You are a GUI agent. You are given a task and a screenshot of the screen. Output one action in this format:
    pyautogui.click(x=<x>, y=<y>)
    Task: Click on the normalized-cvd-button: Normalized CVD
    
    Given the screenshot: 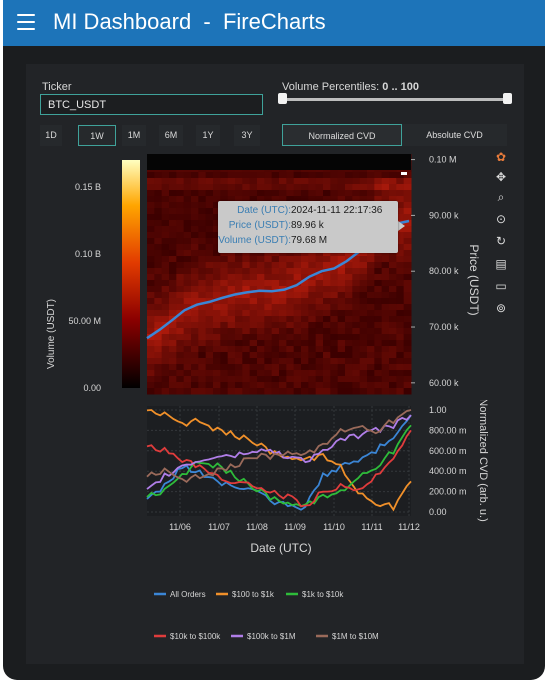 What is the action you would take?
    pyautogui.click(x=342, y=135)
    